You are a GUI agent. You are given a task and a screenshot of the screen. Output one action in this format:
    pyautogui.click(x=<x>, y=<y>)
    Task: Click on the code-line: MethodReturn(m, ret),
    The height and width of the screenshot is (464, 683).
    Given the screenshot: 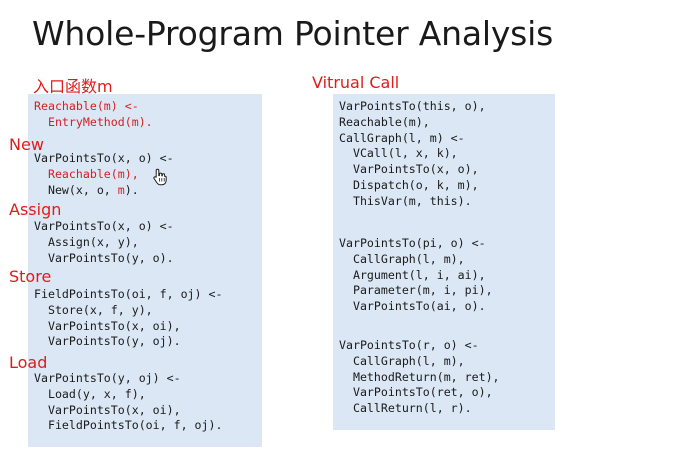 What is the action you would take?
    pyautogui.click(x=419, y=376)
    